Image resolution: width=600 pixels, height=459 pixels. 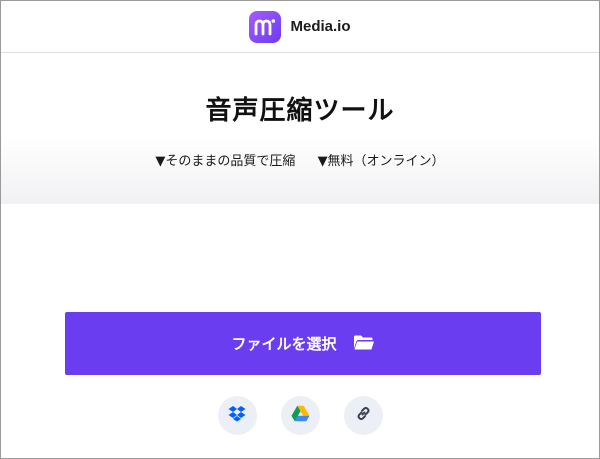 I want to click on link-icon, so click(x=363, y=415).